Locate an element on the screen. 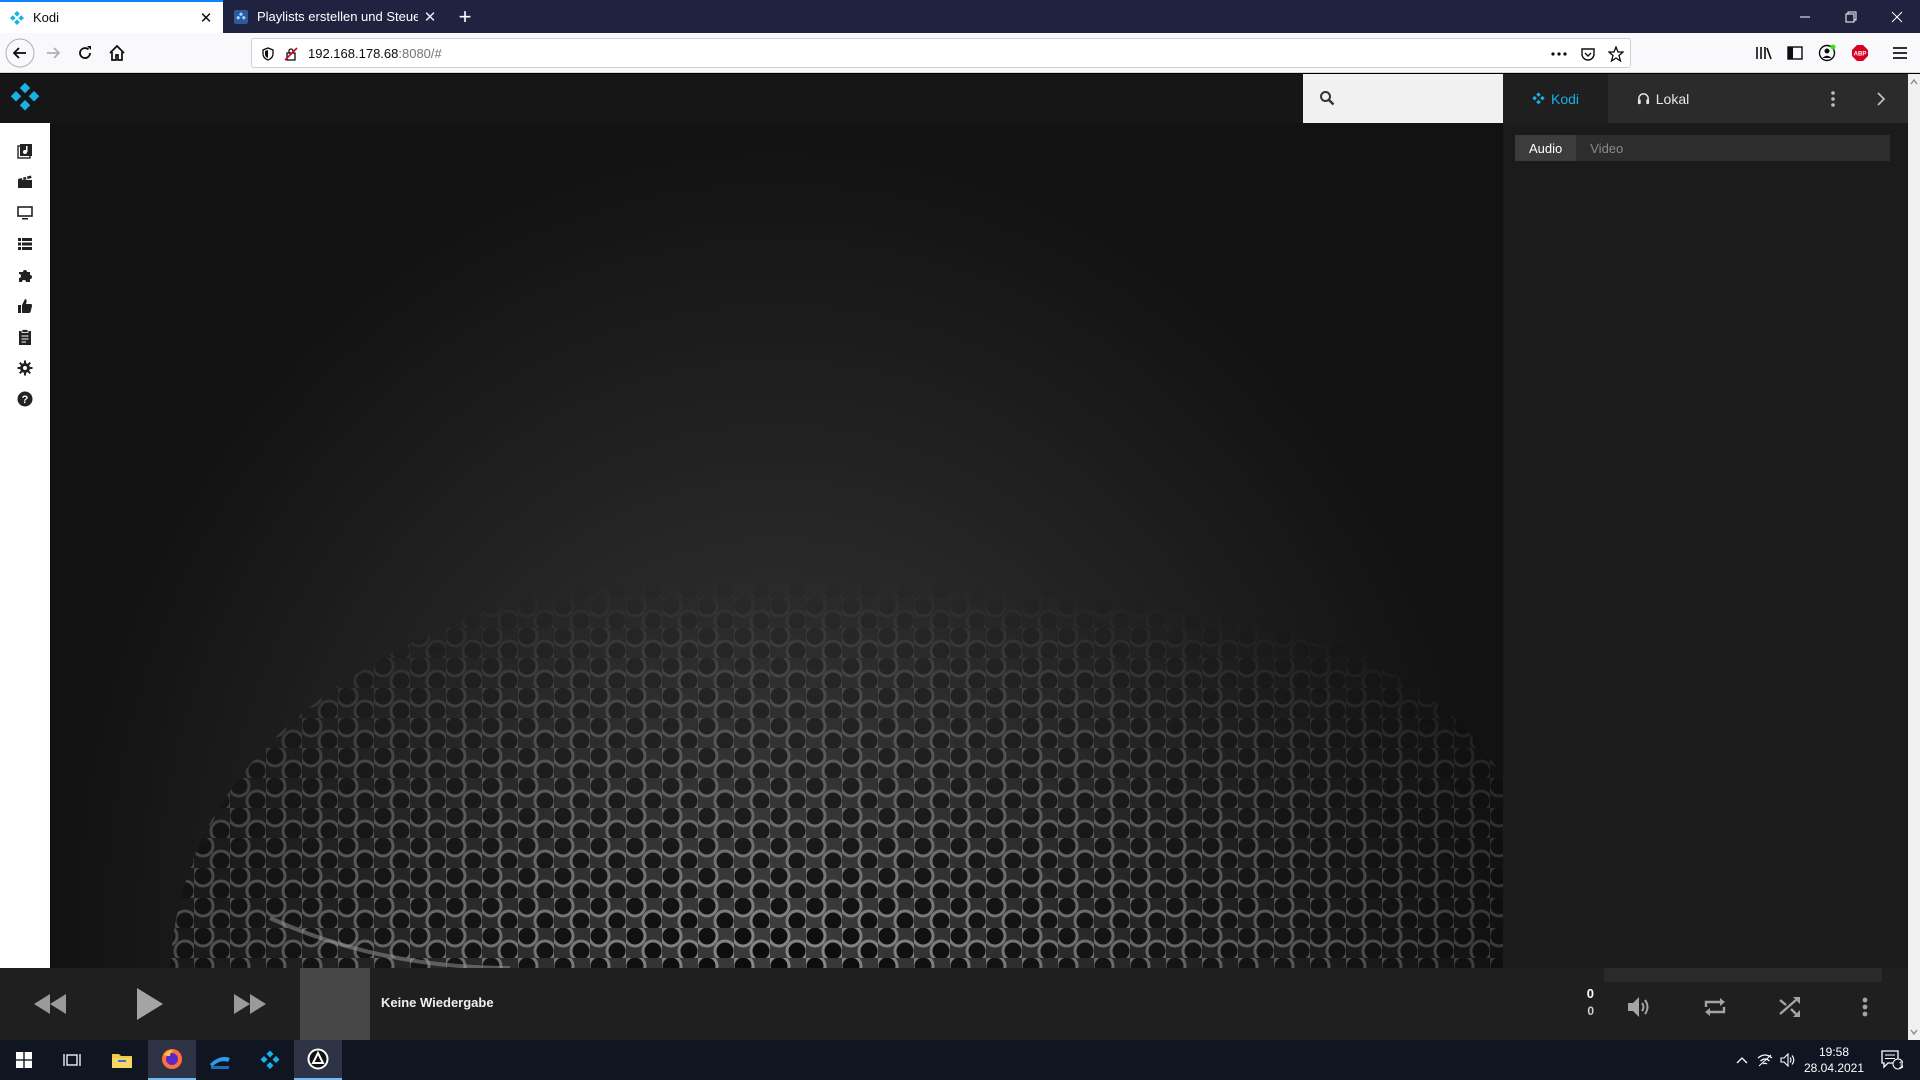 This screenshot has height=1080, width=1920. notification-count: 1 is located at coordinates (1901, 1065).